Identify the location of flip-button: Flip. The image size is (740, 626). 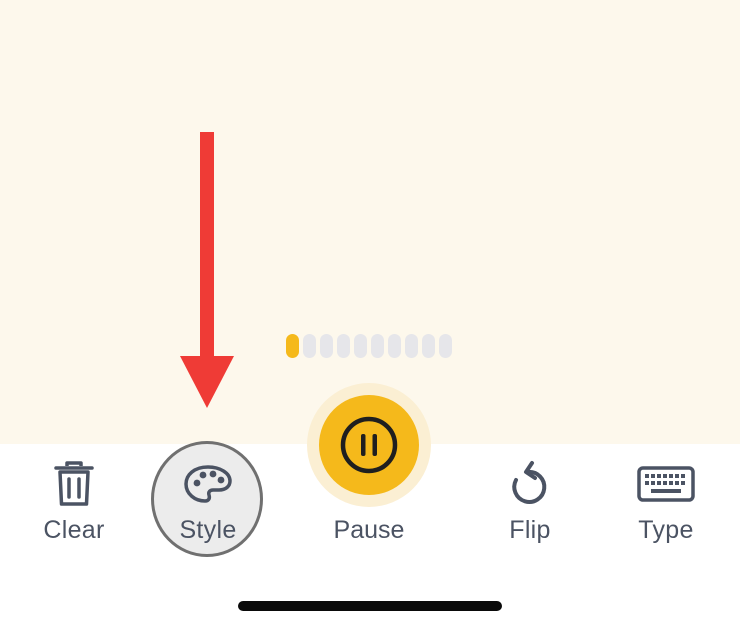
(530, 506).